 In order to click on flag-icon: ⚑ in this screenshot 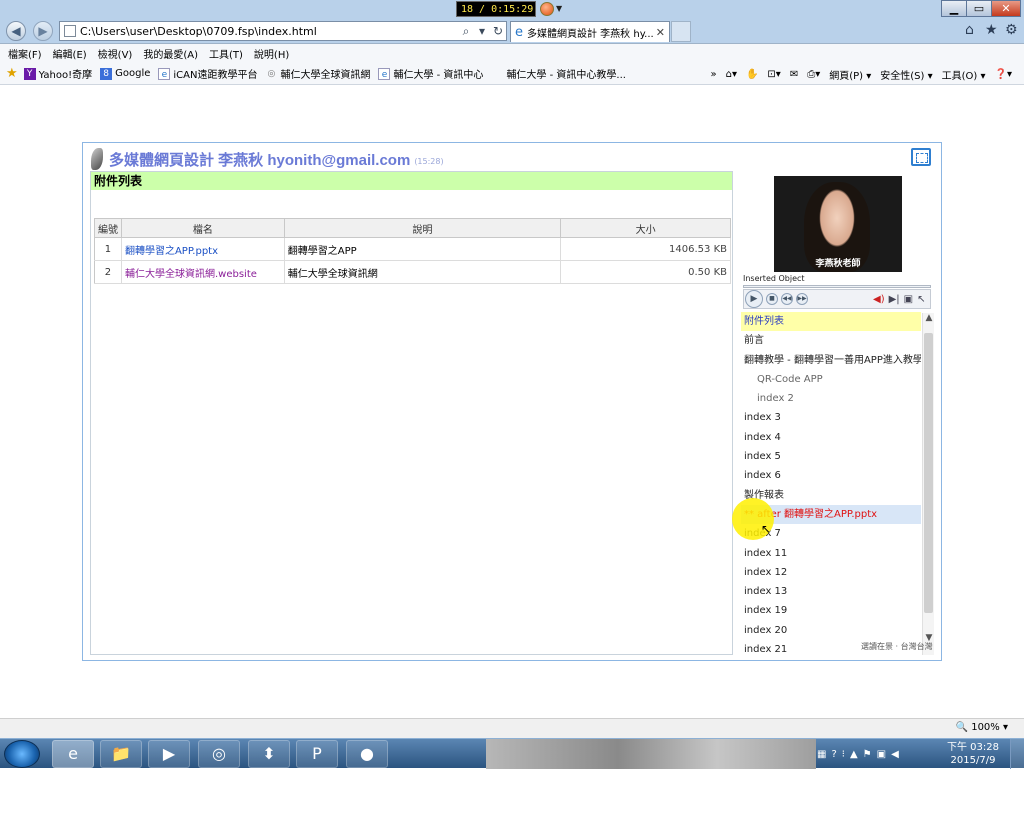, I will do `click(867, 754)`.